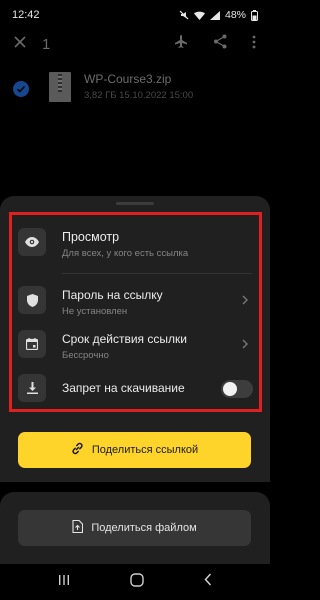 This screenshot has height=600, width=320. Describe the element at coordinates (112, 295) in the screenshot. I see `link-password-title: Пароль на ссылку` at that location.